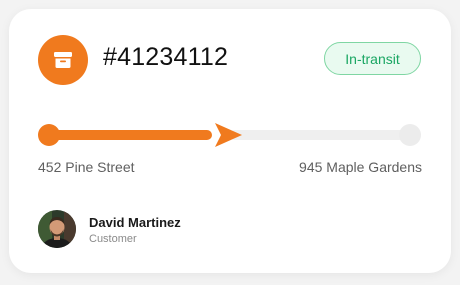 The width and height of the screenshot is (460, 285). Describe the element at coordinates (49, 135) in the screenshot. I see `origin-dot` at that location.